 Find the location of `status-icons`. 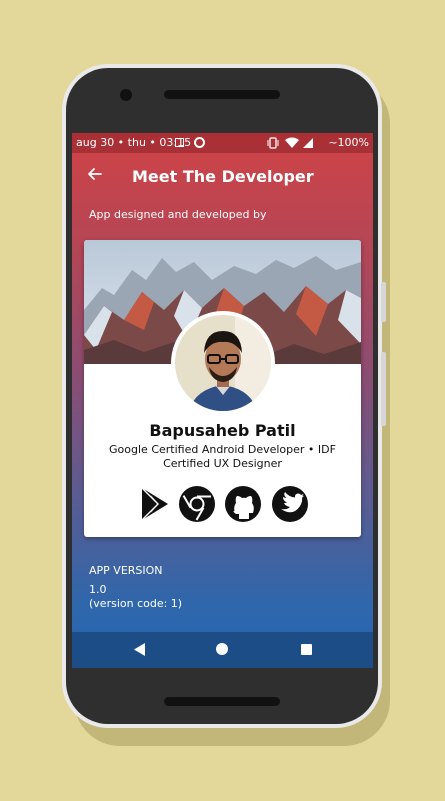

status-icons is located at coordinates (290, 143).